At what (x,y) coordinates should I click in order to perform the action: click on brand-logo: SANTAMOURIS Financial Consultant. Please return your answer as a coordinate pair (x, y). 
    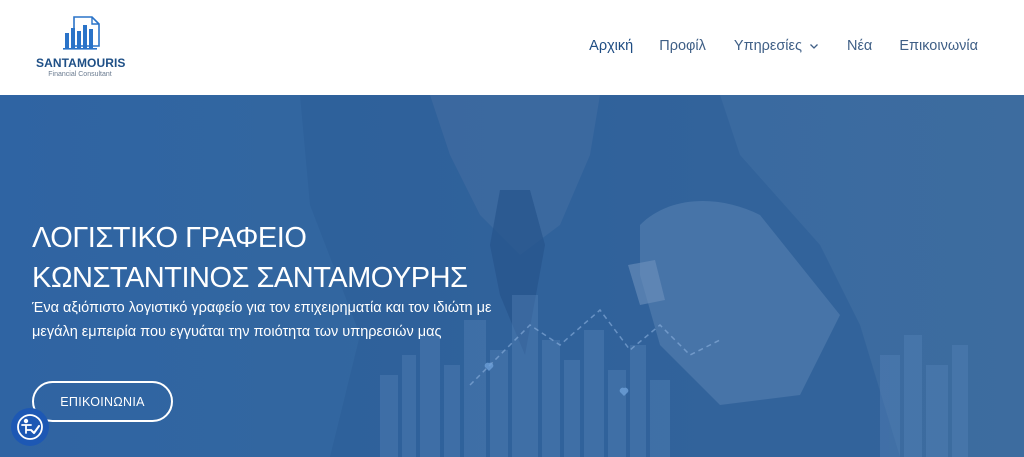
    Looking at the image, I should click on (81, 48).